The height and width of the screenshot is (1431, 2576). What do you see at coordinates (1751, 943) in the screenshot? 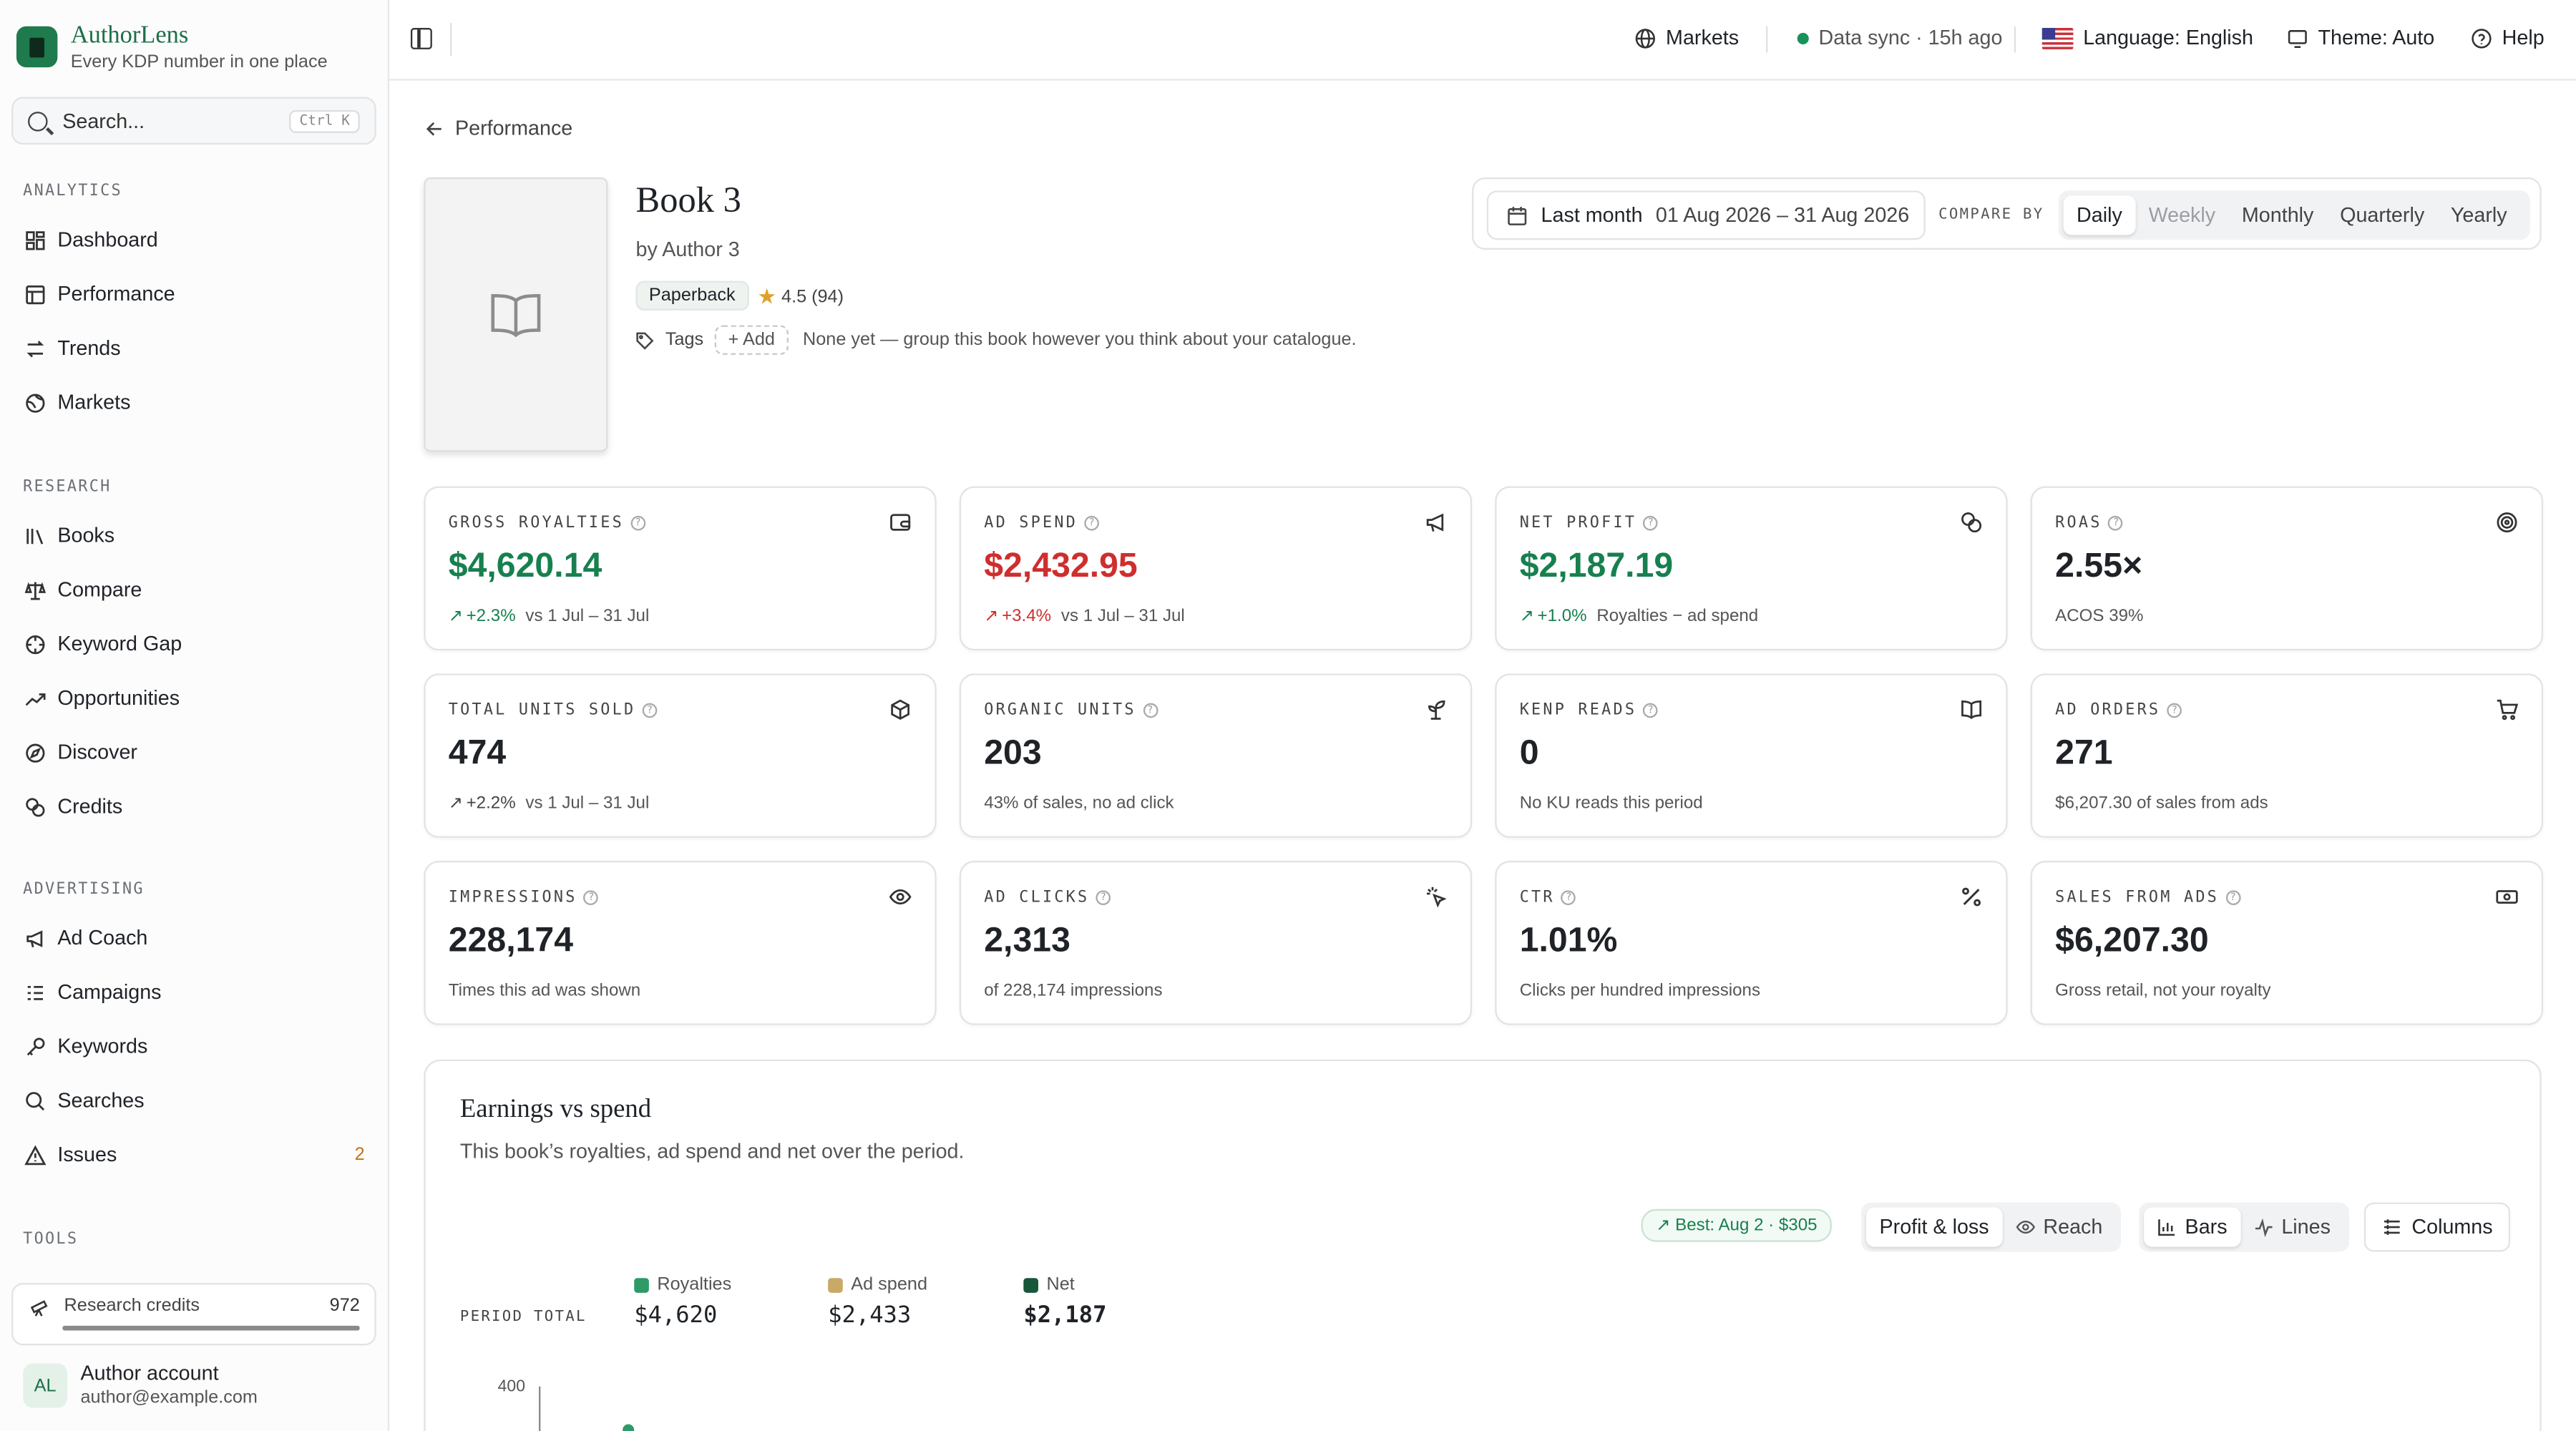
I see `metric-card-ctr: CTR? 1.01% Clicks per hundred impressions` at bounding box center [1751, 943].